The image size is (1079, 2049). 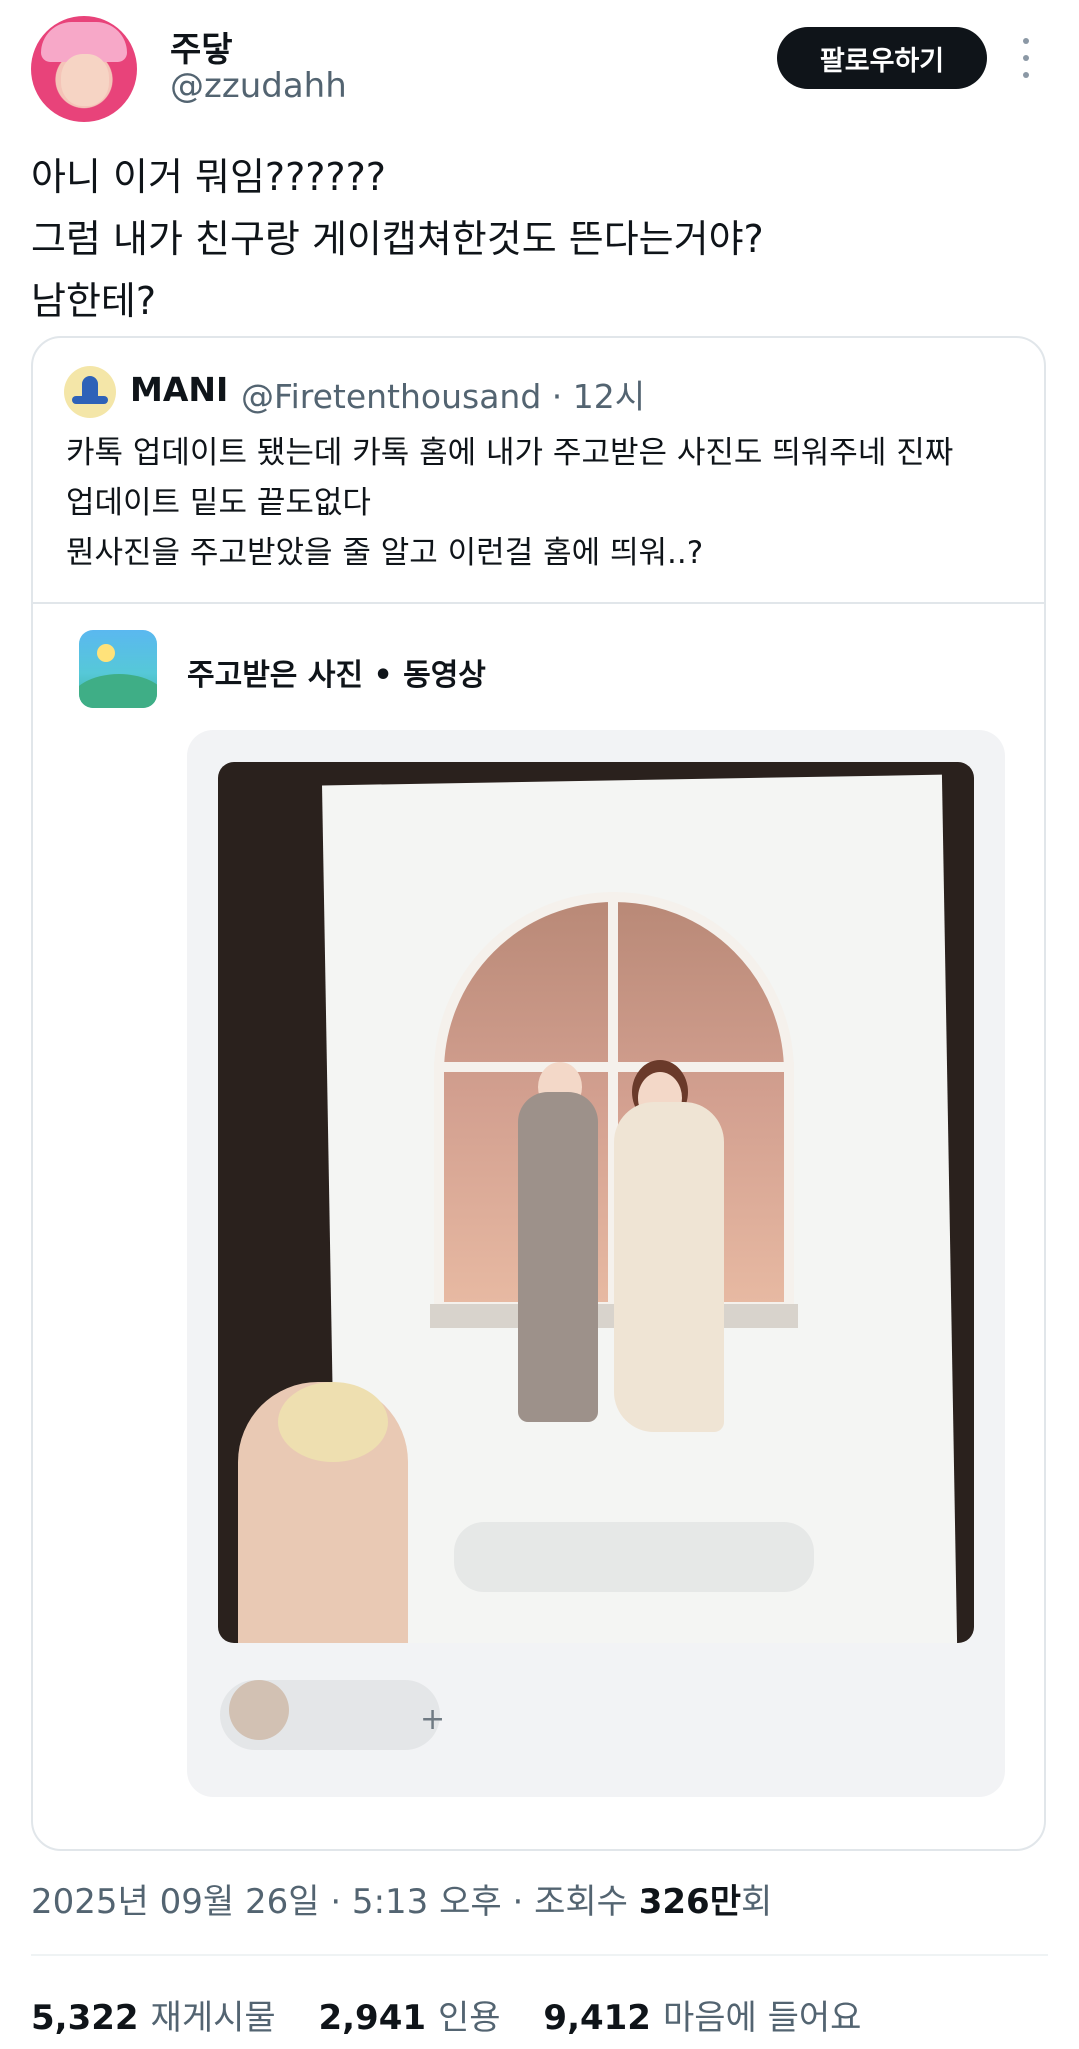 What do you see at coordinates (259, 1710) in the screenshot?
I see `sender-avatar` at bounding box center [259, 1710].